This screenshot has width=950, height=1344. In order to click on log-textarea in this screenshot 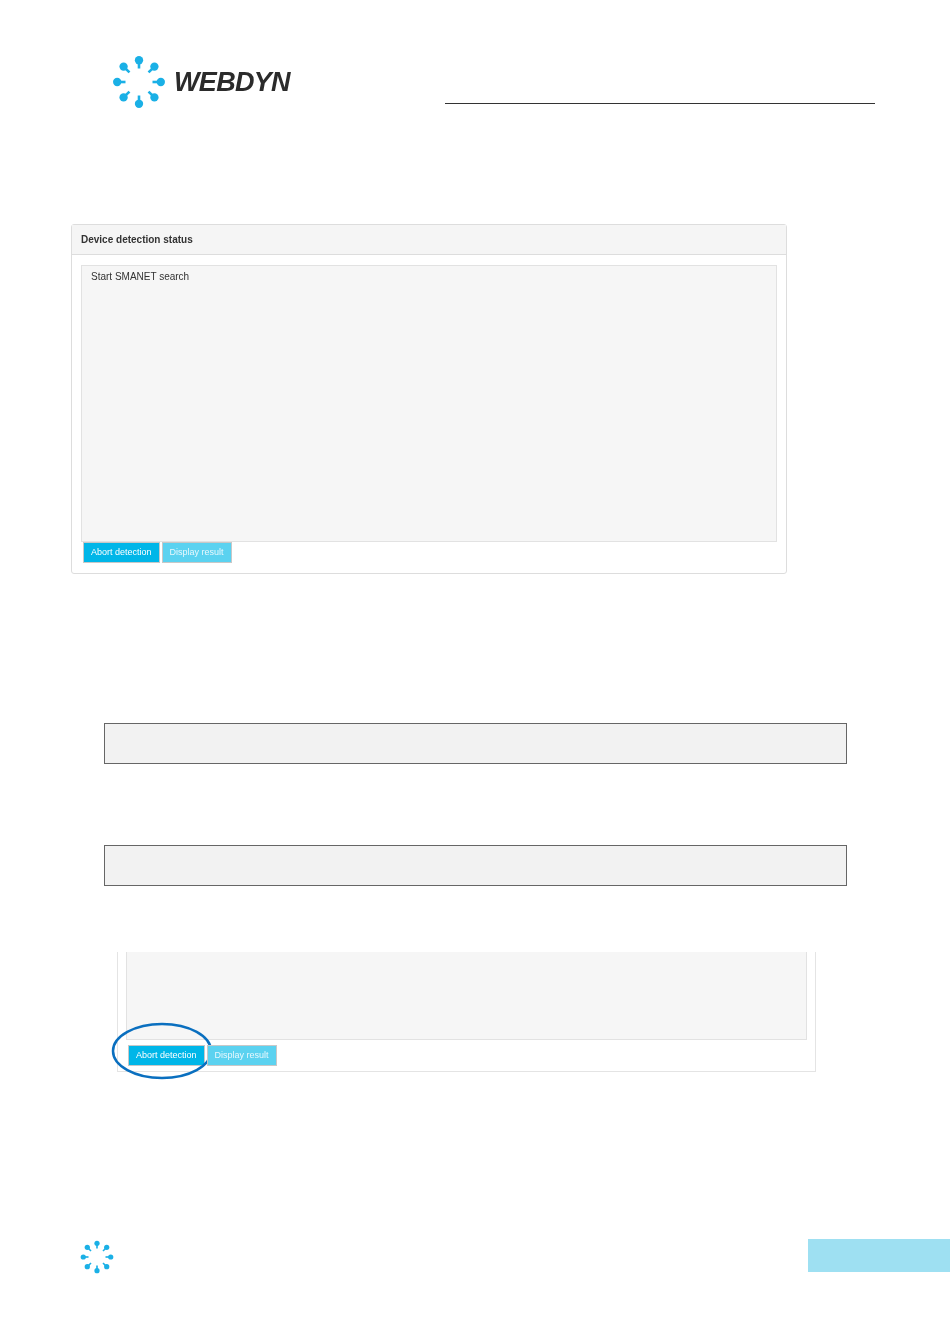, I will do `click(466, 996)`.